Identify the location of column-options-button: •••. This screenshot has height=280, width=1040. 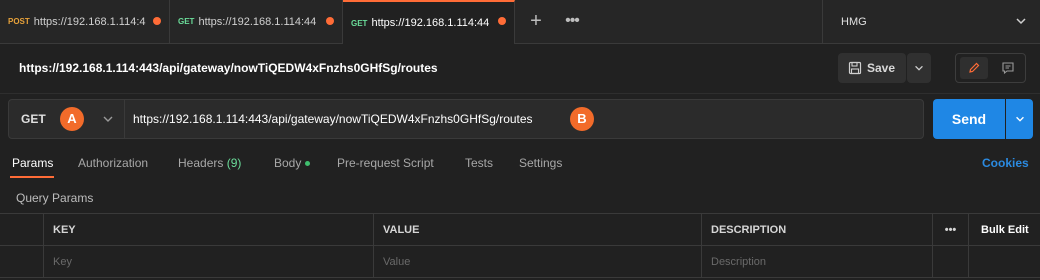
(950, 229).